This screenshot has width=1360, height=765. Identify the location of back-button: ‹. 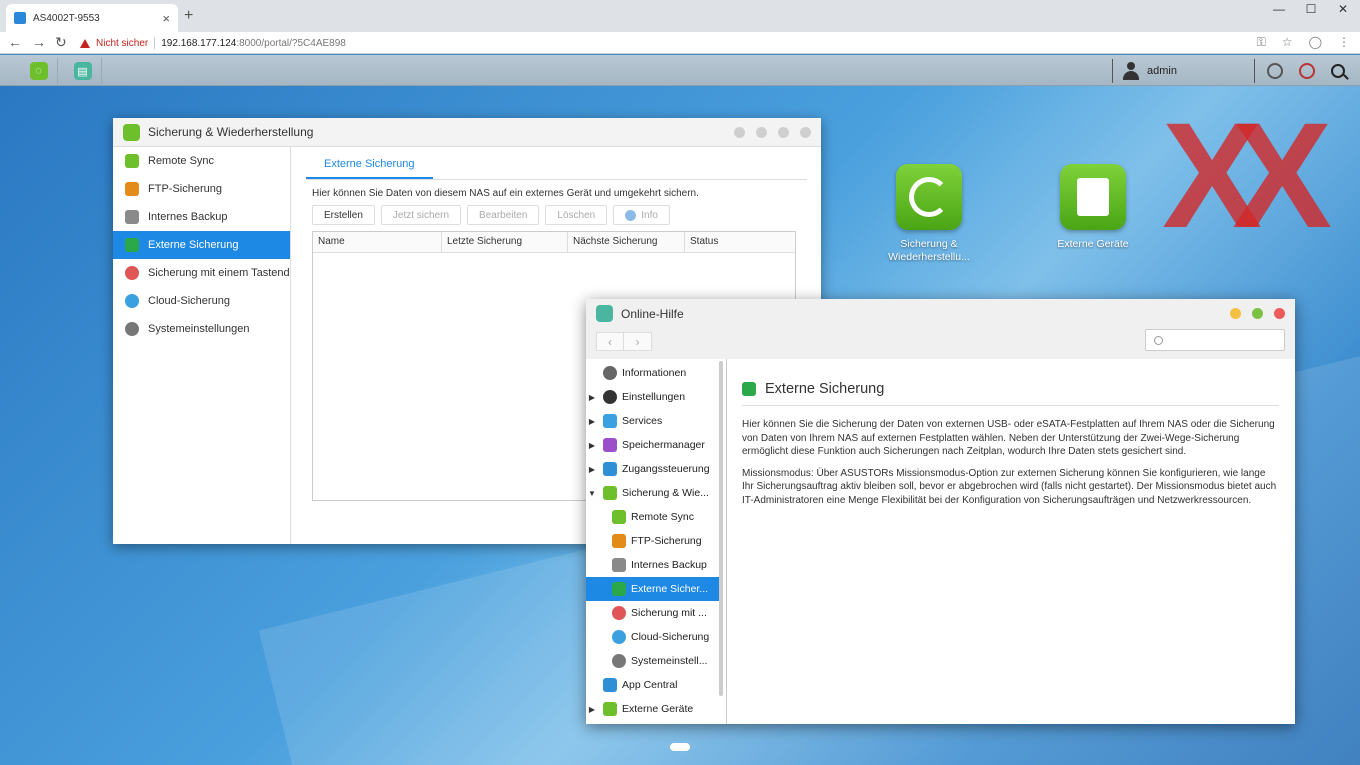
(610, 341).